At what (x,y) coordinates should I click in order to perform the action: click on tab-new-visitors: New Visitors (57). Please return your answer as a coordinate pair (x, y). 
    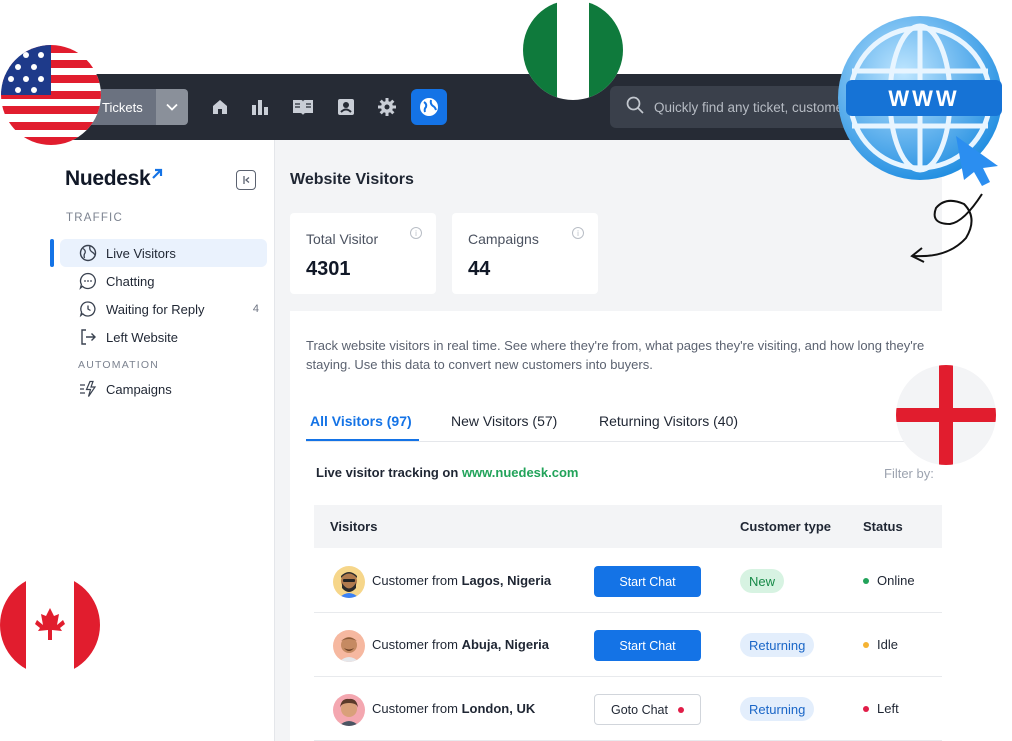
    Looking at the image, I should click on (504, 421).